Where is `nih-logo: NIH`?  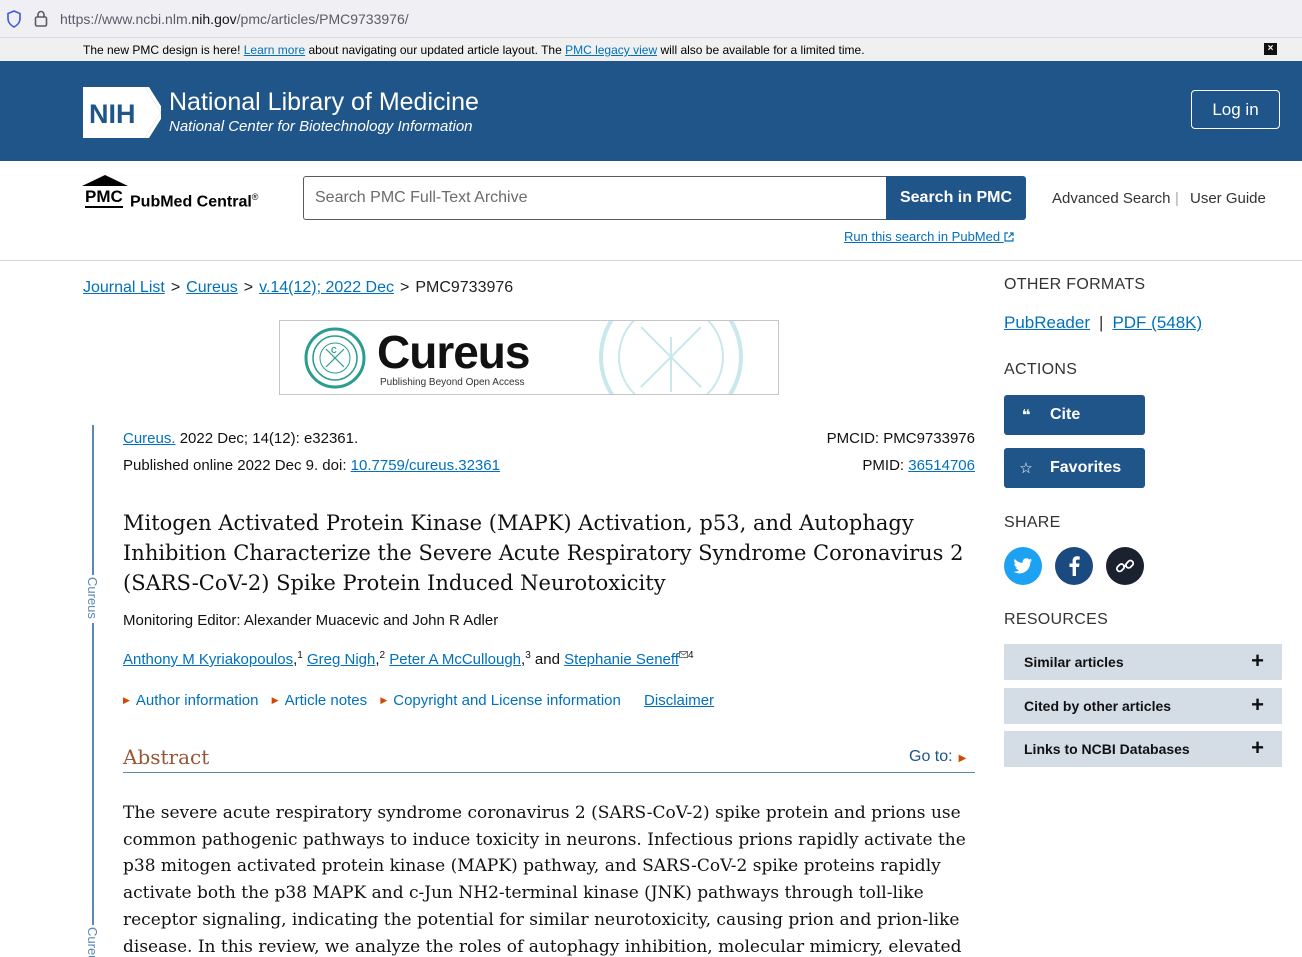 nih-logo: NIH is located at coordinates (122, 112).